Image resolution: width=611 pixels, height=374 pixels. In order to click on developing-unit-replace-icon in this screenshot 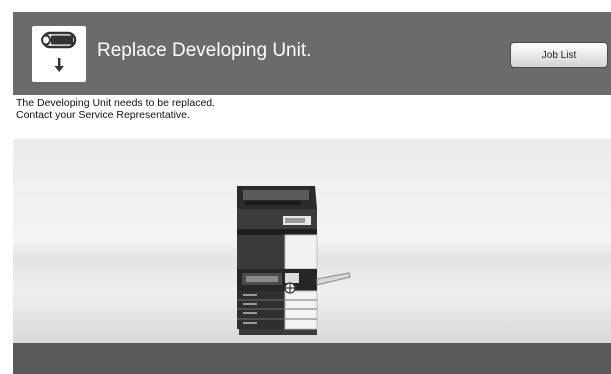, I will do `click(59, 54)`.